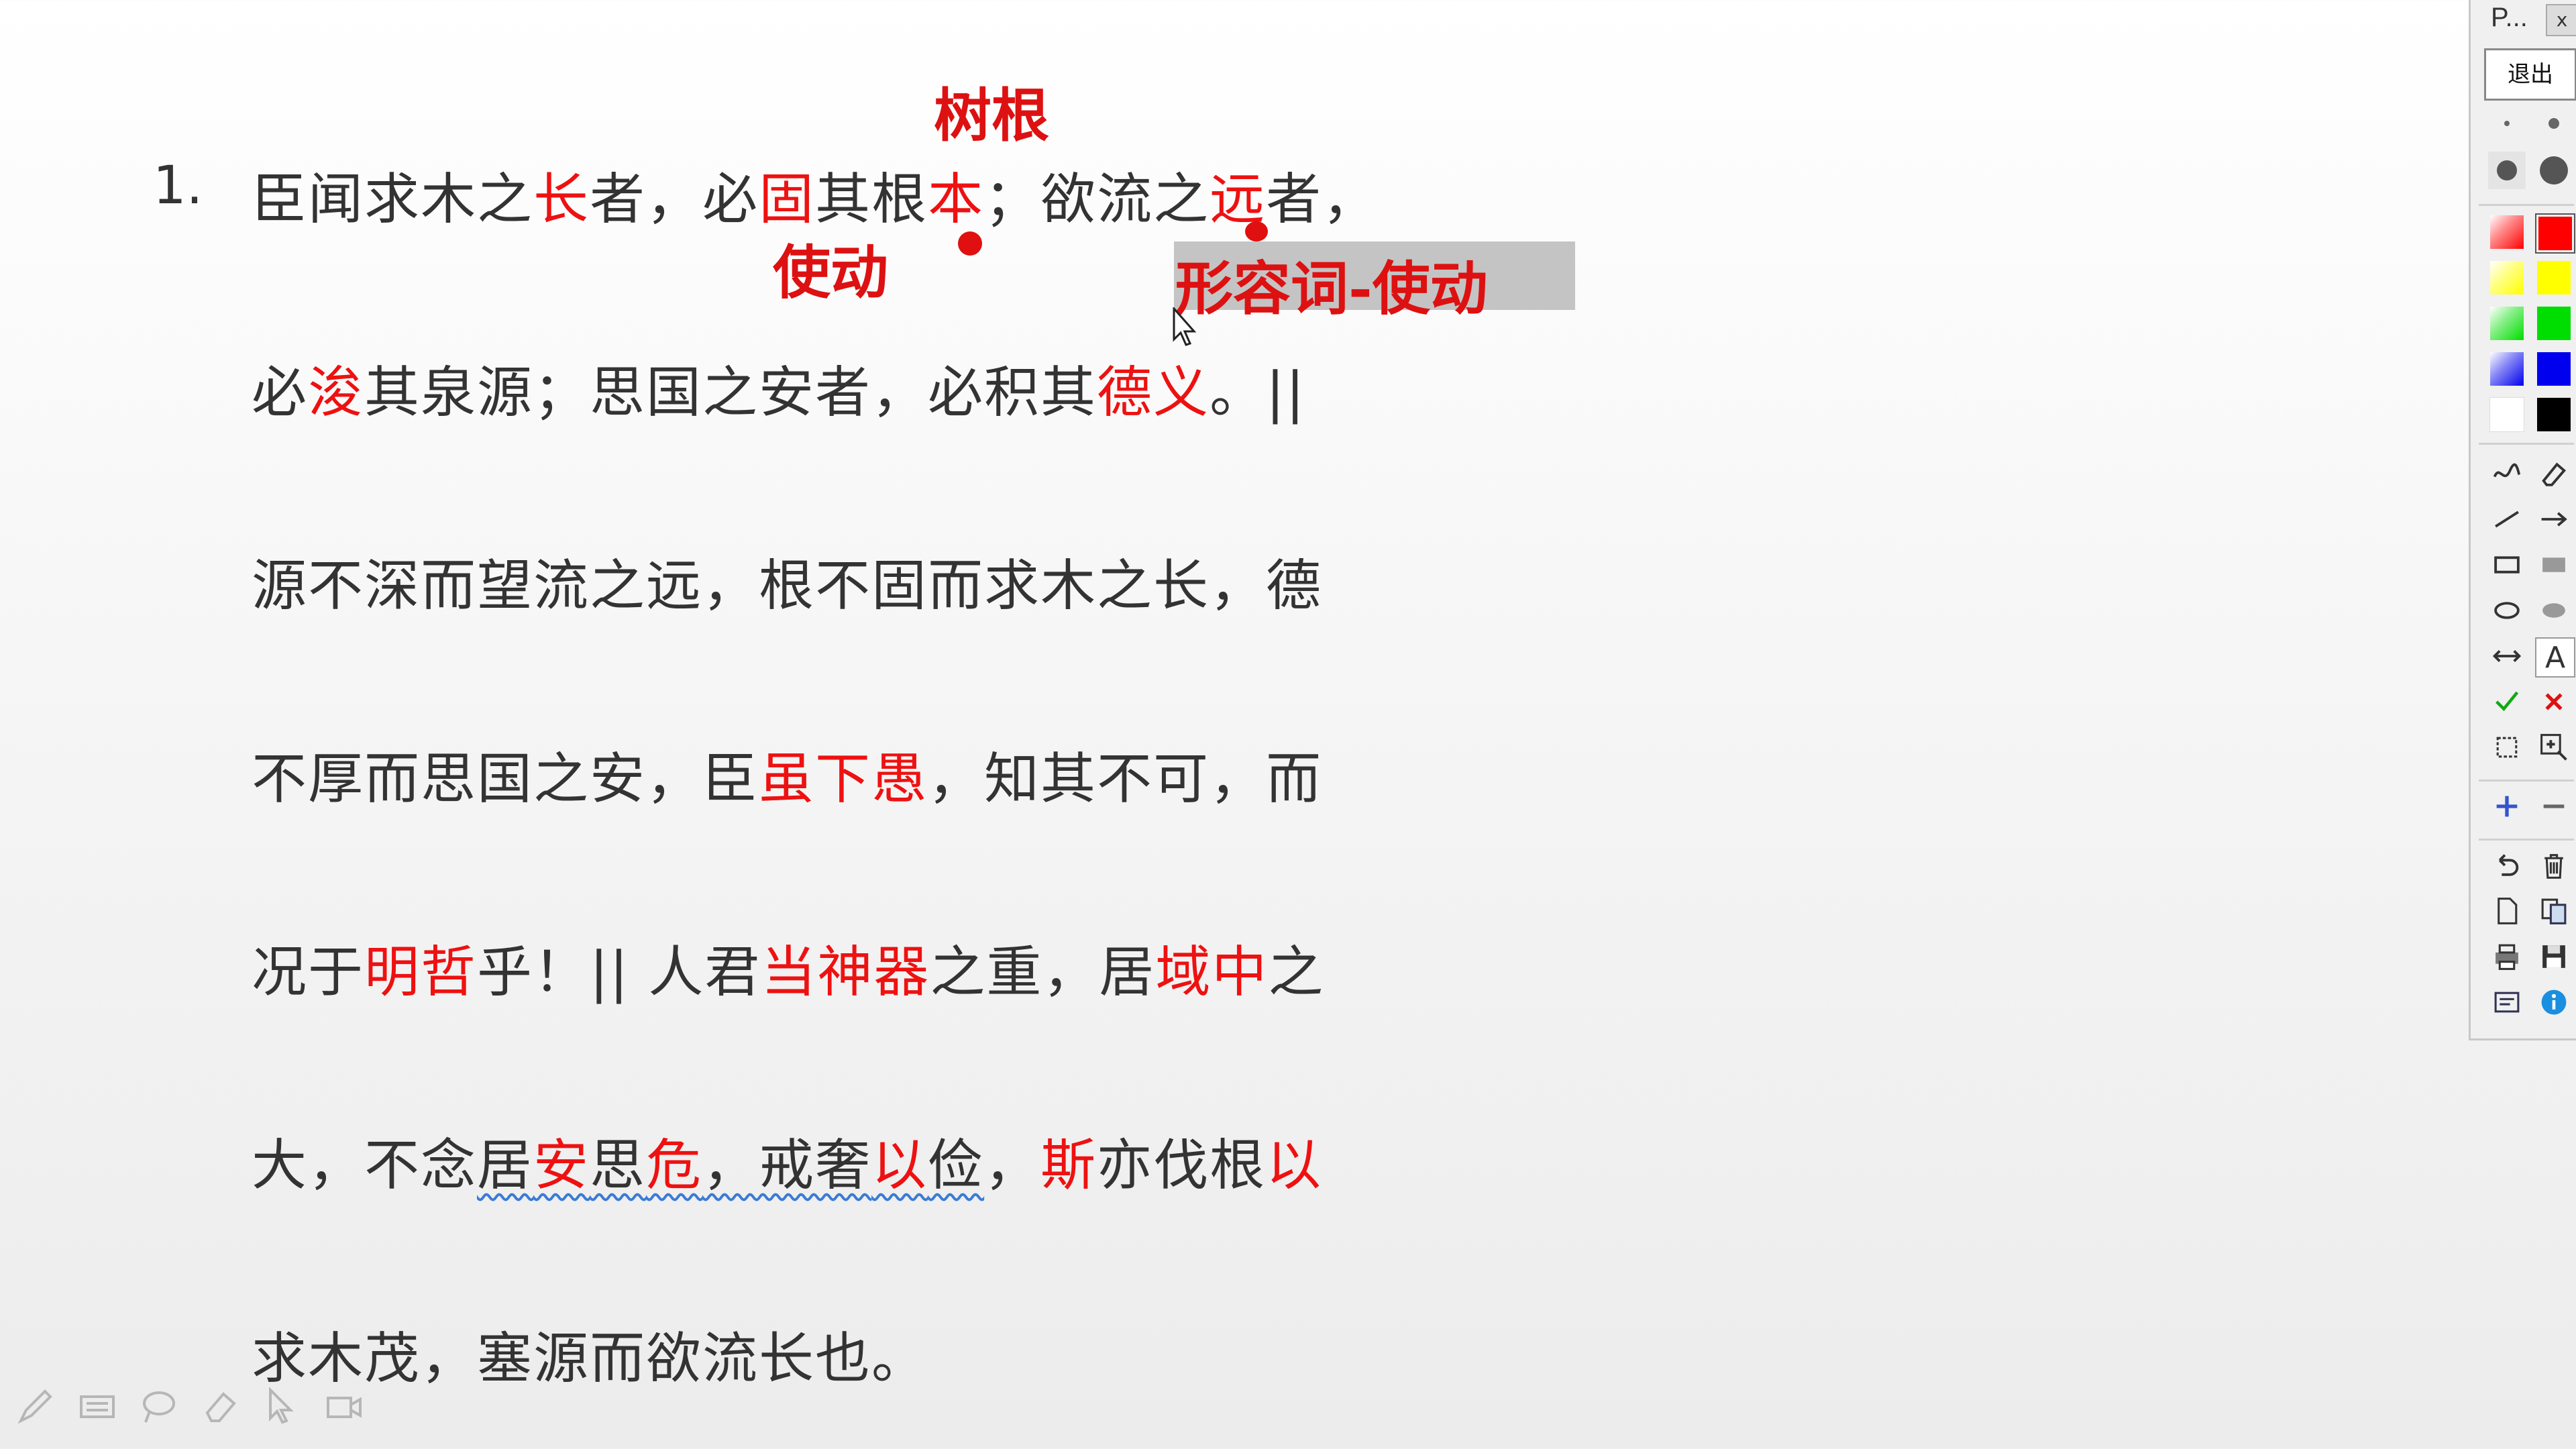 This screenshot has width=2576, height=1449. What do you see at coordinates (2530, 74) in the screenshot?
I see `exit-button: 退出` at bounding box center [2530, 74].